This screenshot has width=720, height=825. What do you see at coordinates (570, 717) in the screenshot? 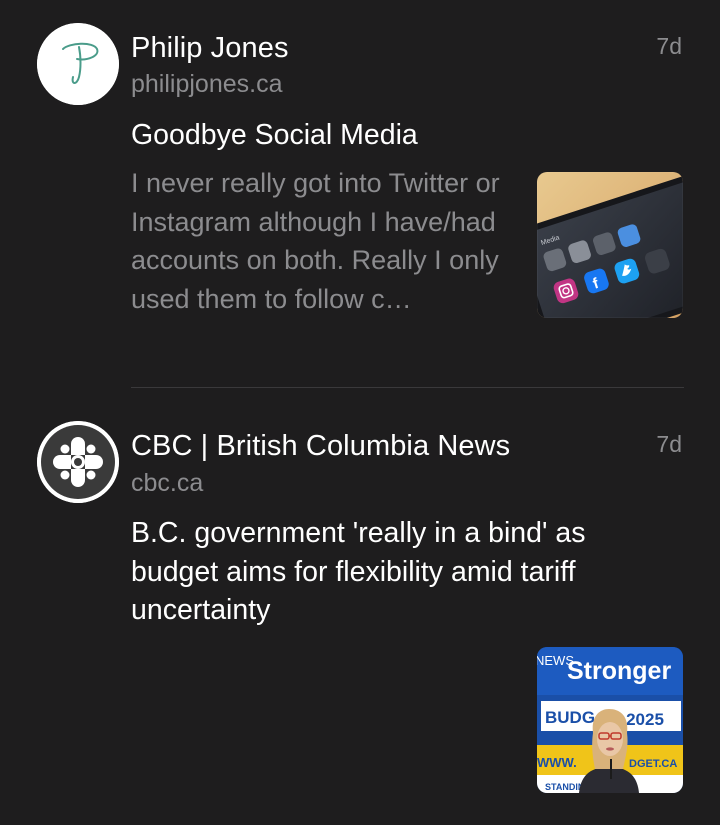
I see `signage-text: BUDG` at bounding box center [570, 717].